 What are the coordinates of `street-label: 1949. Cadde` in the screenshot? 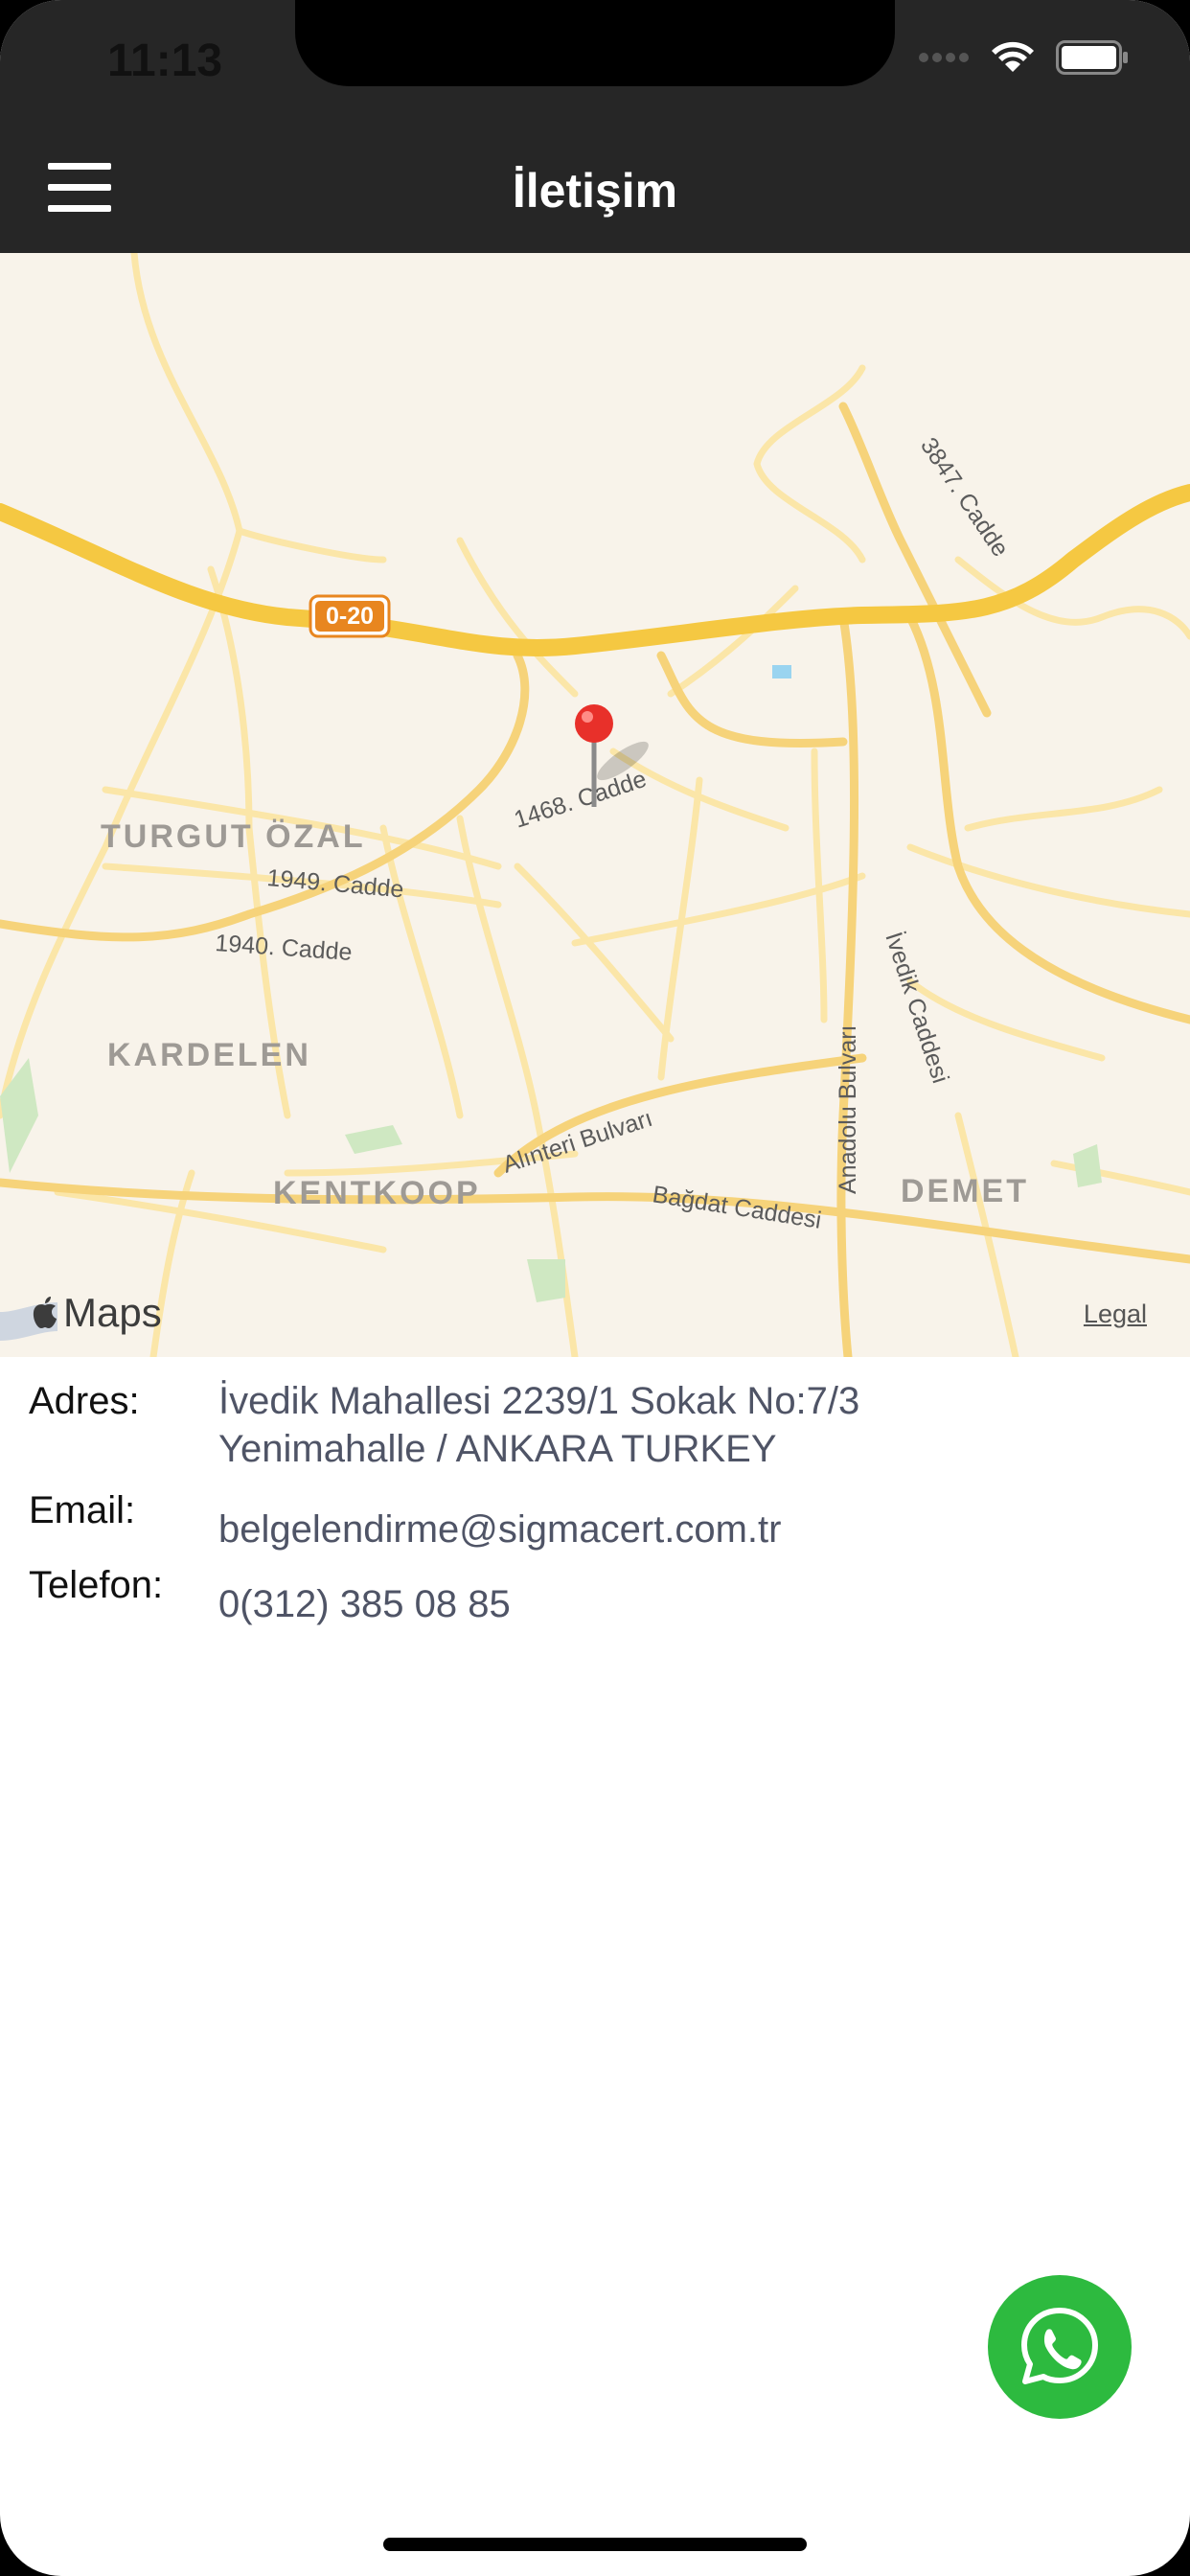 It's located at (334, 883).